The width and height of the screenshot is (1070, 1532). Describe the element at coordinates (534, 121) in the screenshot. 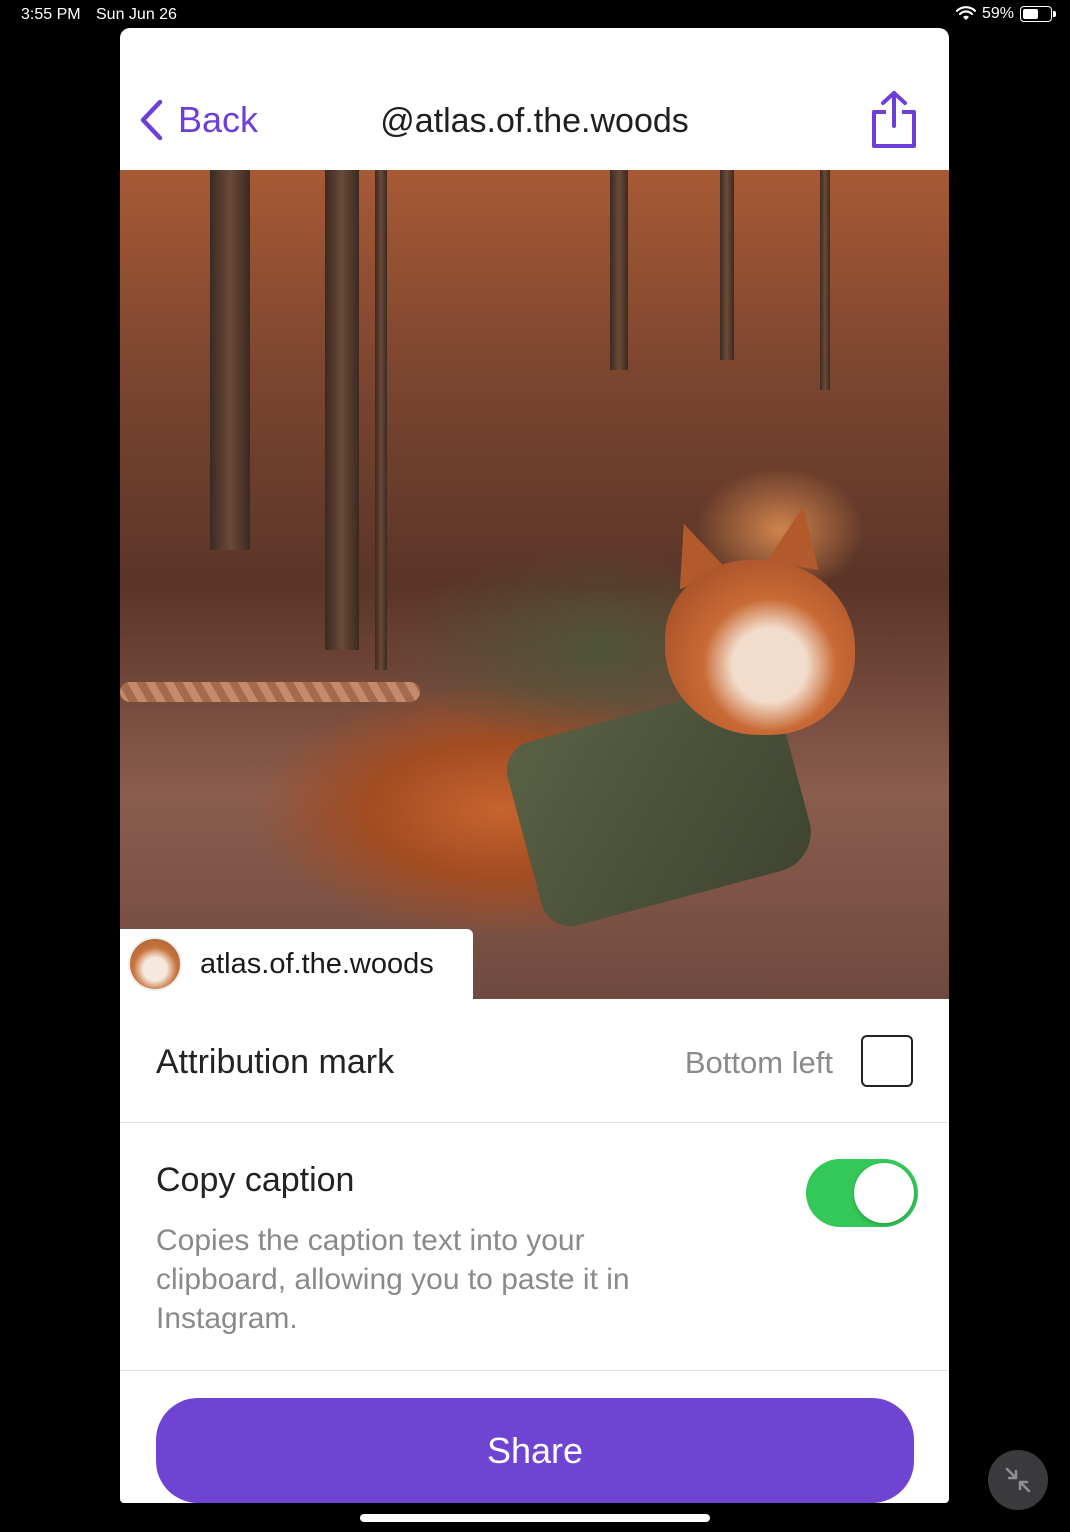

I see `page-title: @atlas.of.the.woods` at that location.